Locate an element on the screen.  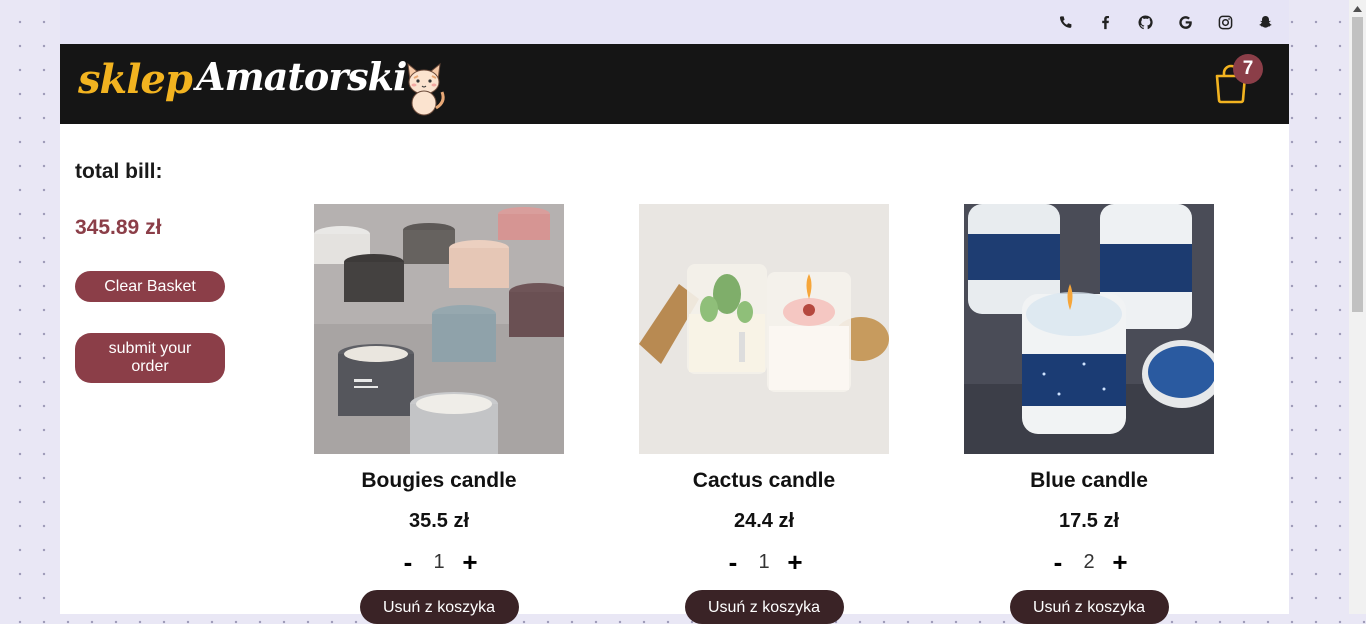
product-name: Blue candle is located at coordinates (1089, 480).